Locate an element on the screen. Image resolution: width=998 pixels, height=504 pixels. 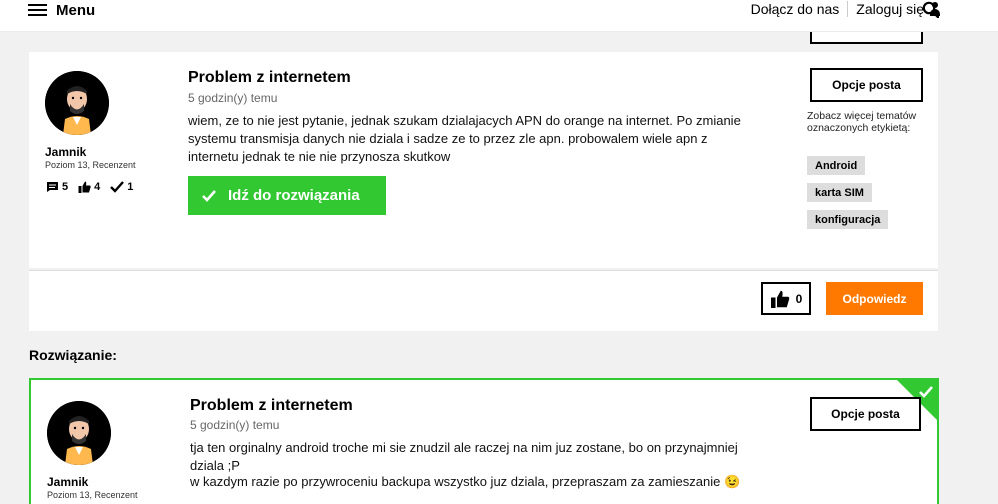
kudos-stat: 4 is located at coordinates (89, 187).